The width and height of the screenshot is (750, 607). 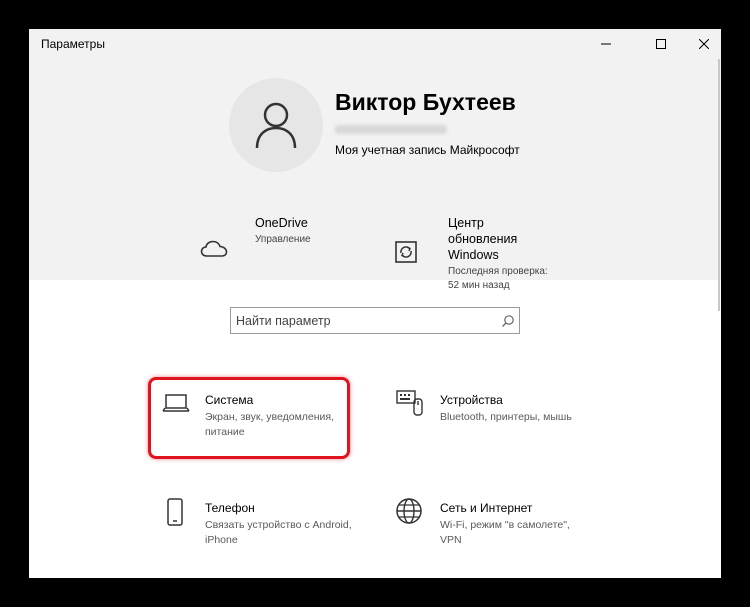 I want to click on tile-network-title: Сеть и Интернет, so click(x=486, y=508).